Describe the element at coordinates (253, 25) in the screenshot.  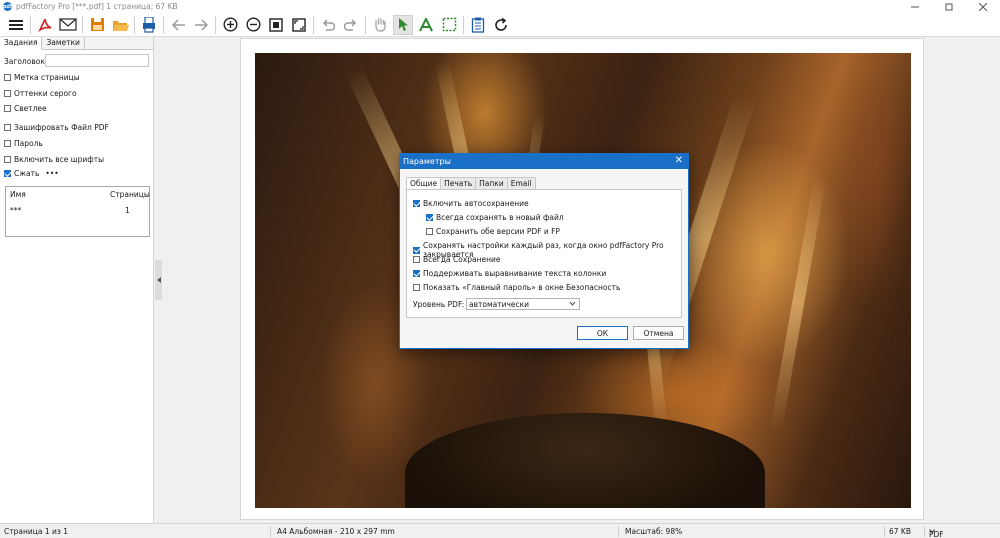
I see `zoom-out-icon` at that location.